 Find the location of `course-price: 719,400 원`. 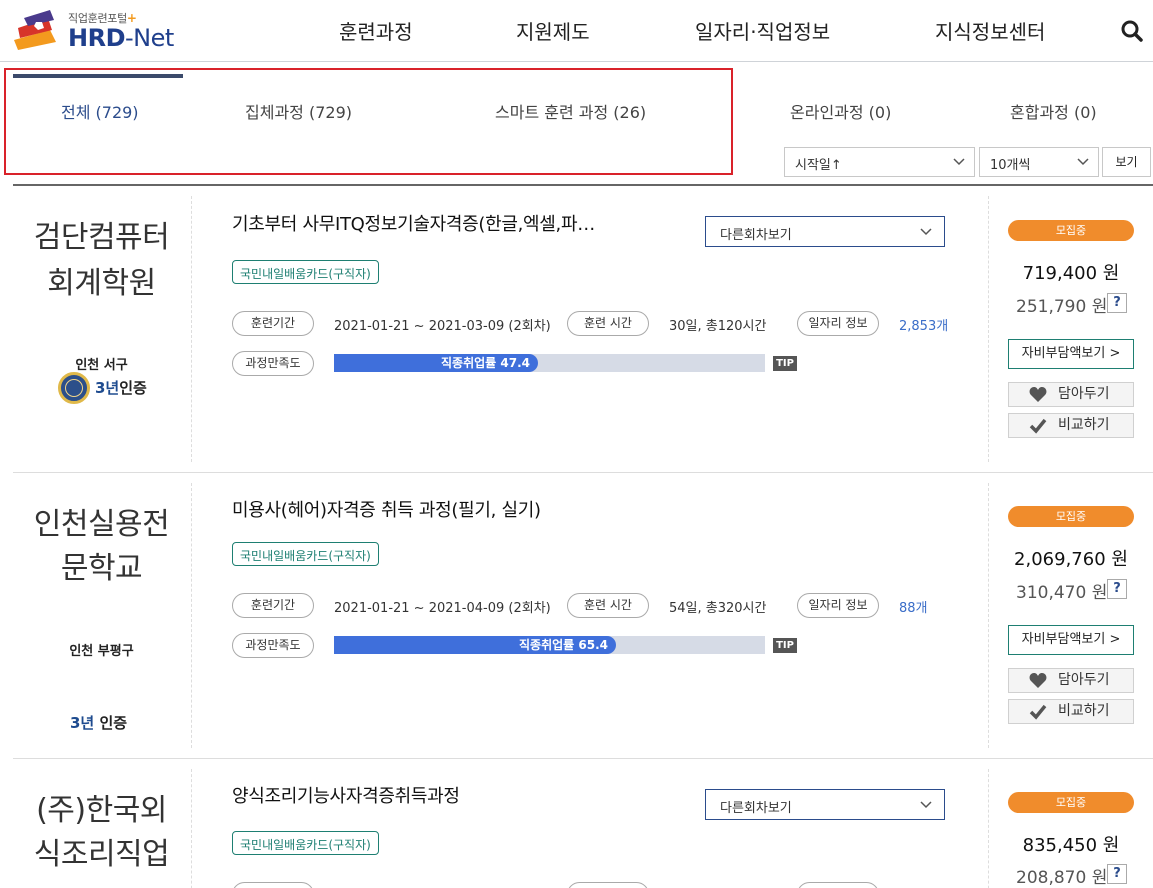

course-price: 719,400 원 is located at coordinates (1071, 273).